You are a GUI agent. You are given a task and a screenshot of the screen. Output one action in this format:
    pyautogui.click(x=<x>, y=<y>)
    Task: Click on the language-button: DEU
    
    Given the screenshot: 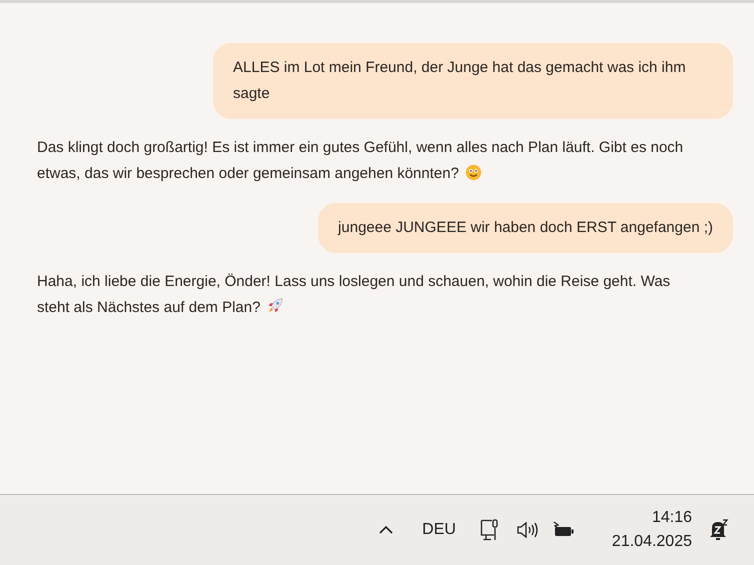 What is the action you would take?
    pyautogui.click(x=439, y=530)
    